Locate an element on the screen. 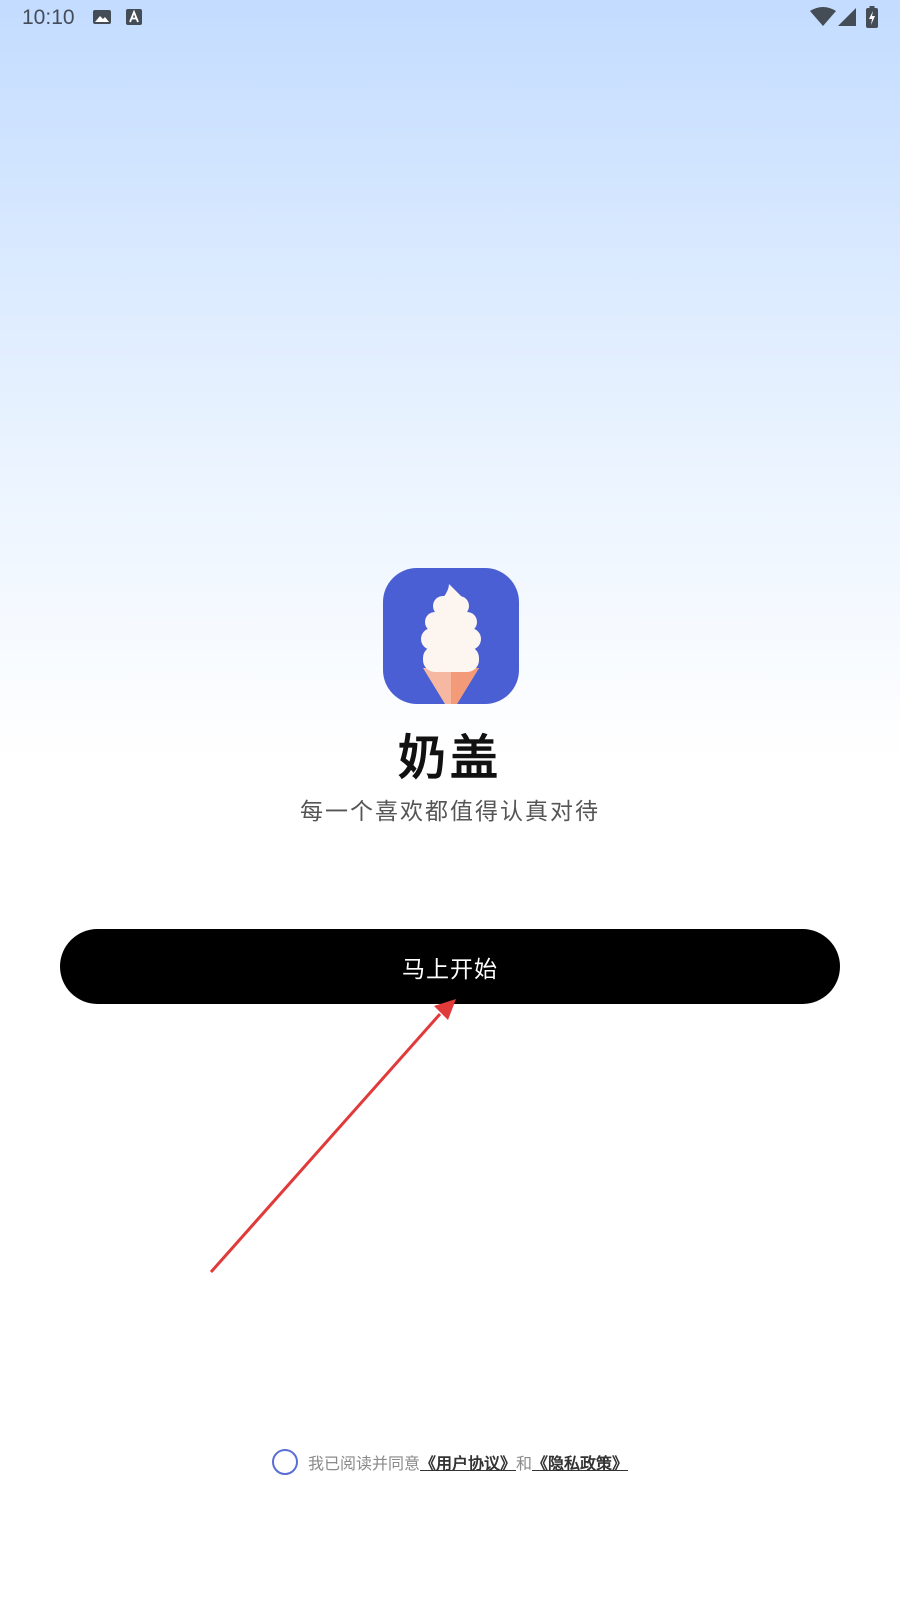 This screenshot has width=900, height=1600. cellular-signal-icon is located at coordinates (847, 17).